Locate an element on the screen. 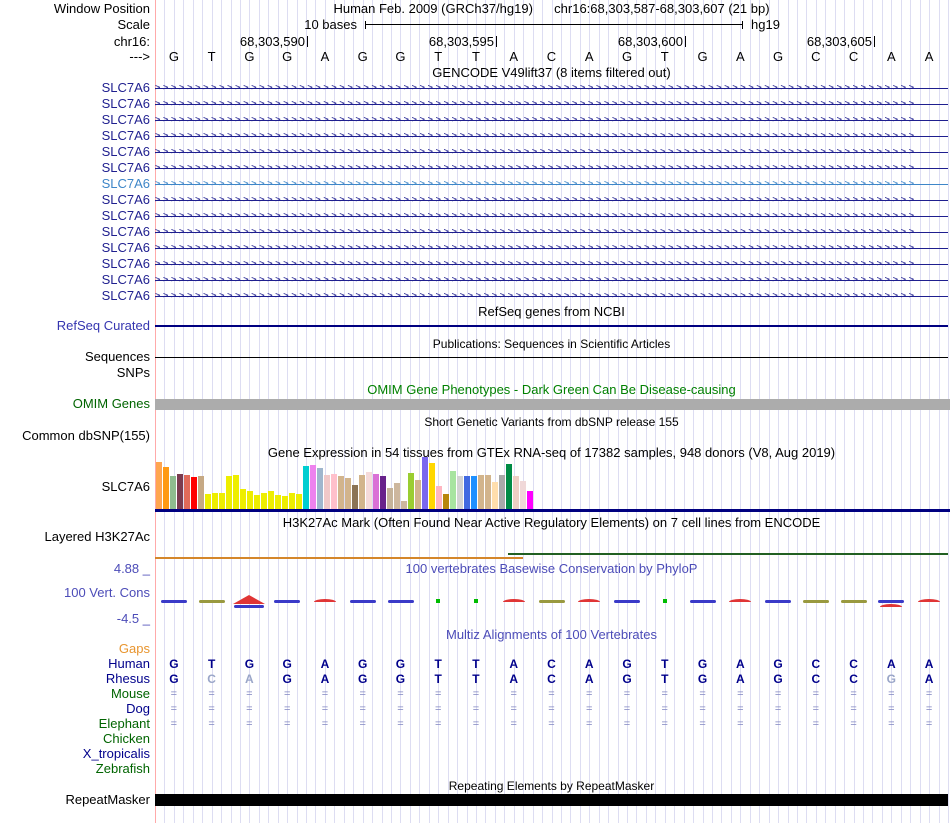 Image resolution: width=950 pixels, height=823 pixels. omim-genes-label: OMIM Genes is located at coordinates (75, 404).